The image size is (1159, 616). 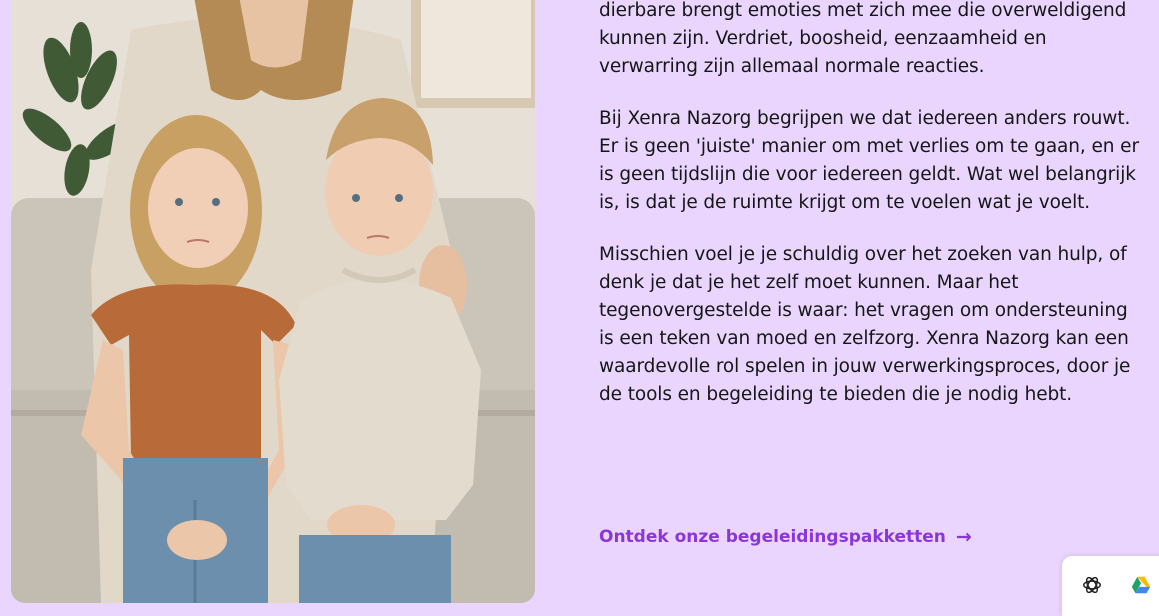 What do you see at coordinates (1110, 586) in the screenshot?
I see `extension-dock` at bounding box center [1110, 586].